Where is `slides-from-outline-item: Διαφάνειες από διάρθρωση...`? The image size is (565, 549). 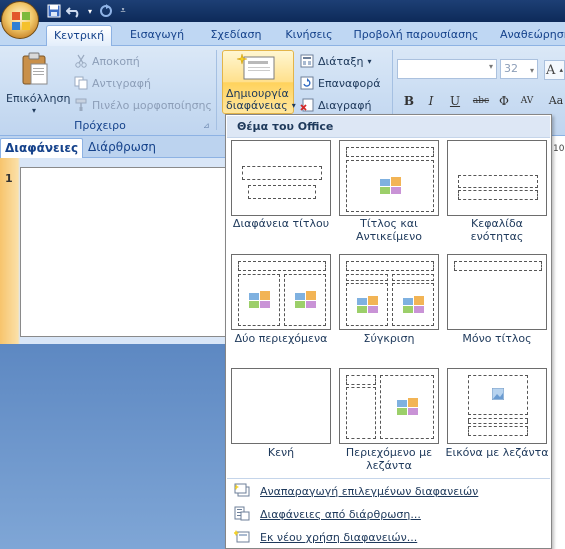 slides-from-outline-item: Διαφάνειες από διάρθρωση... is located at coordinates (327, 514).